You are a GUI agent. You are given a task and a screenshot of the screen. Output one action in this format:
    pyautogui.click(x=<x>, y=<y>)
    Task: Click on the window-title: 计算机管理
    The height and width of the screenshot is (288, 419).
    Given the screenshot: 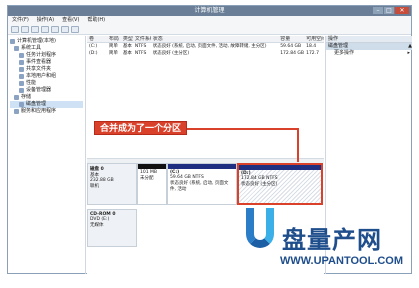 What is the action you would take?
    pyautogui.click(x=209, y=10)
    